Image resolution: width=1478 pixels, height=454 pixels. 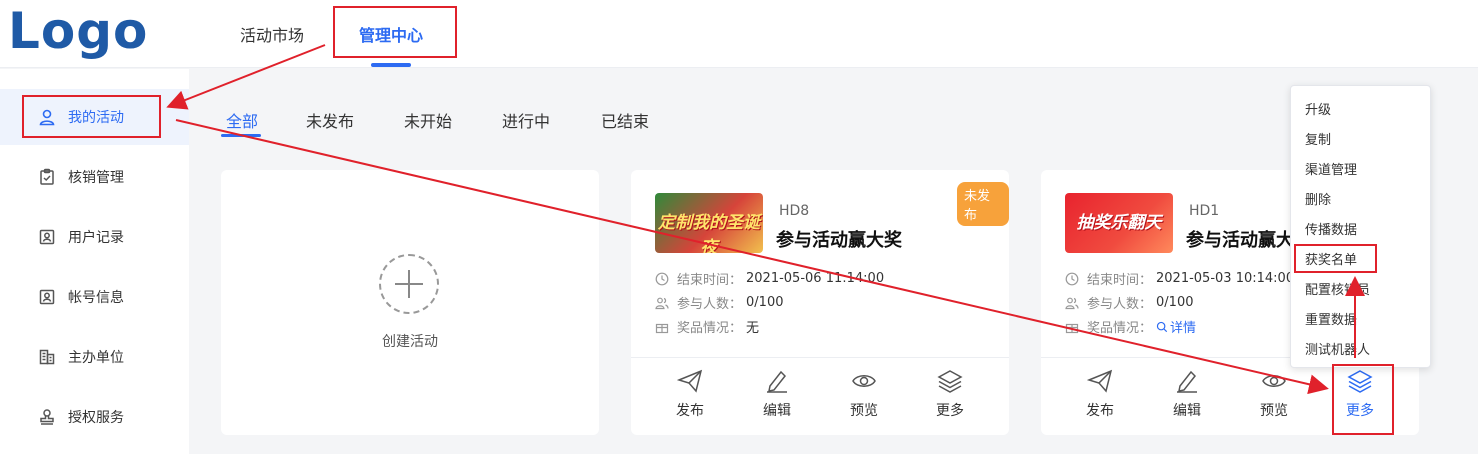 I want to click on menu-item-configure-verifier: 配置核销员, so click(x=1337, y=288).